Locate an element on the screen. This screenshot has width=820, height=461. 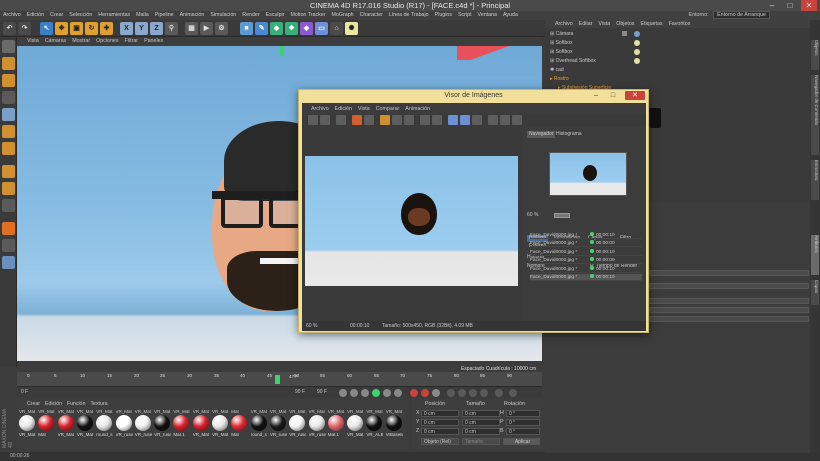
axis-mode-icon is located at coordinates (8, 171).